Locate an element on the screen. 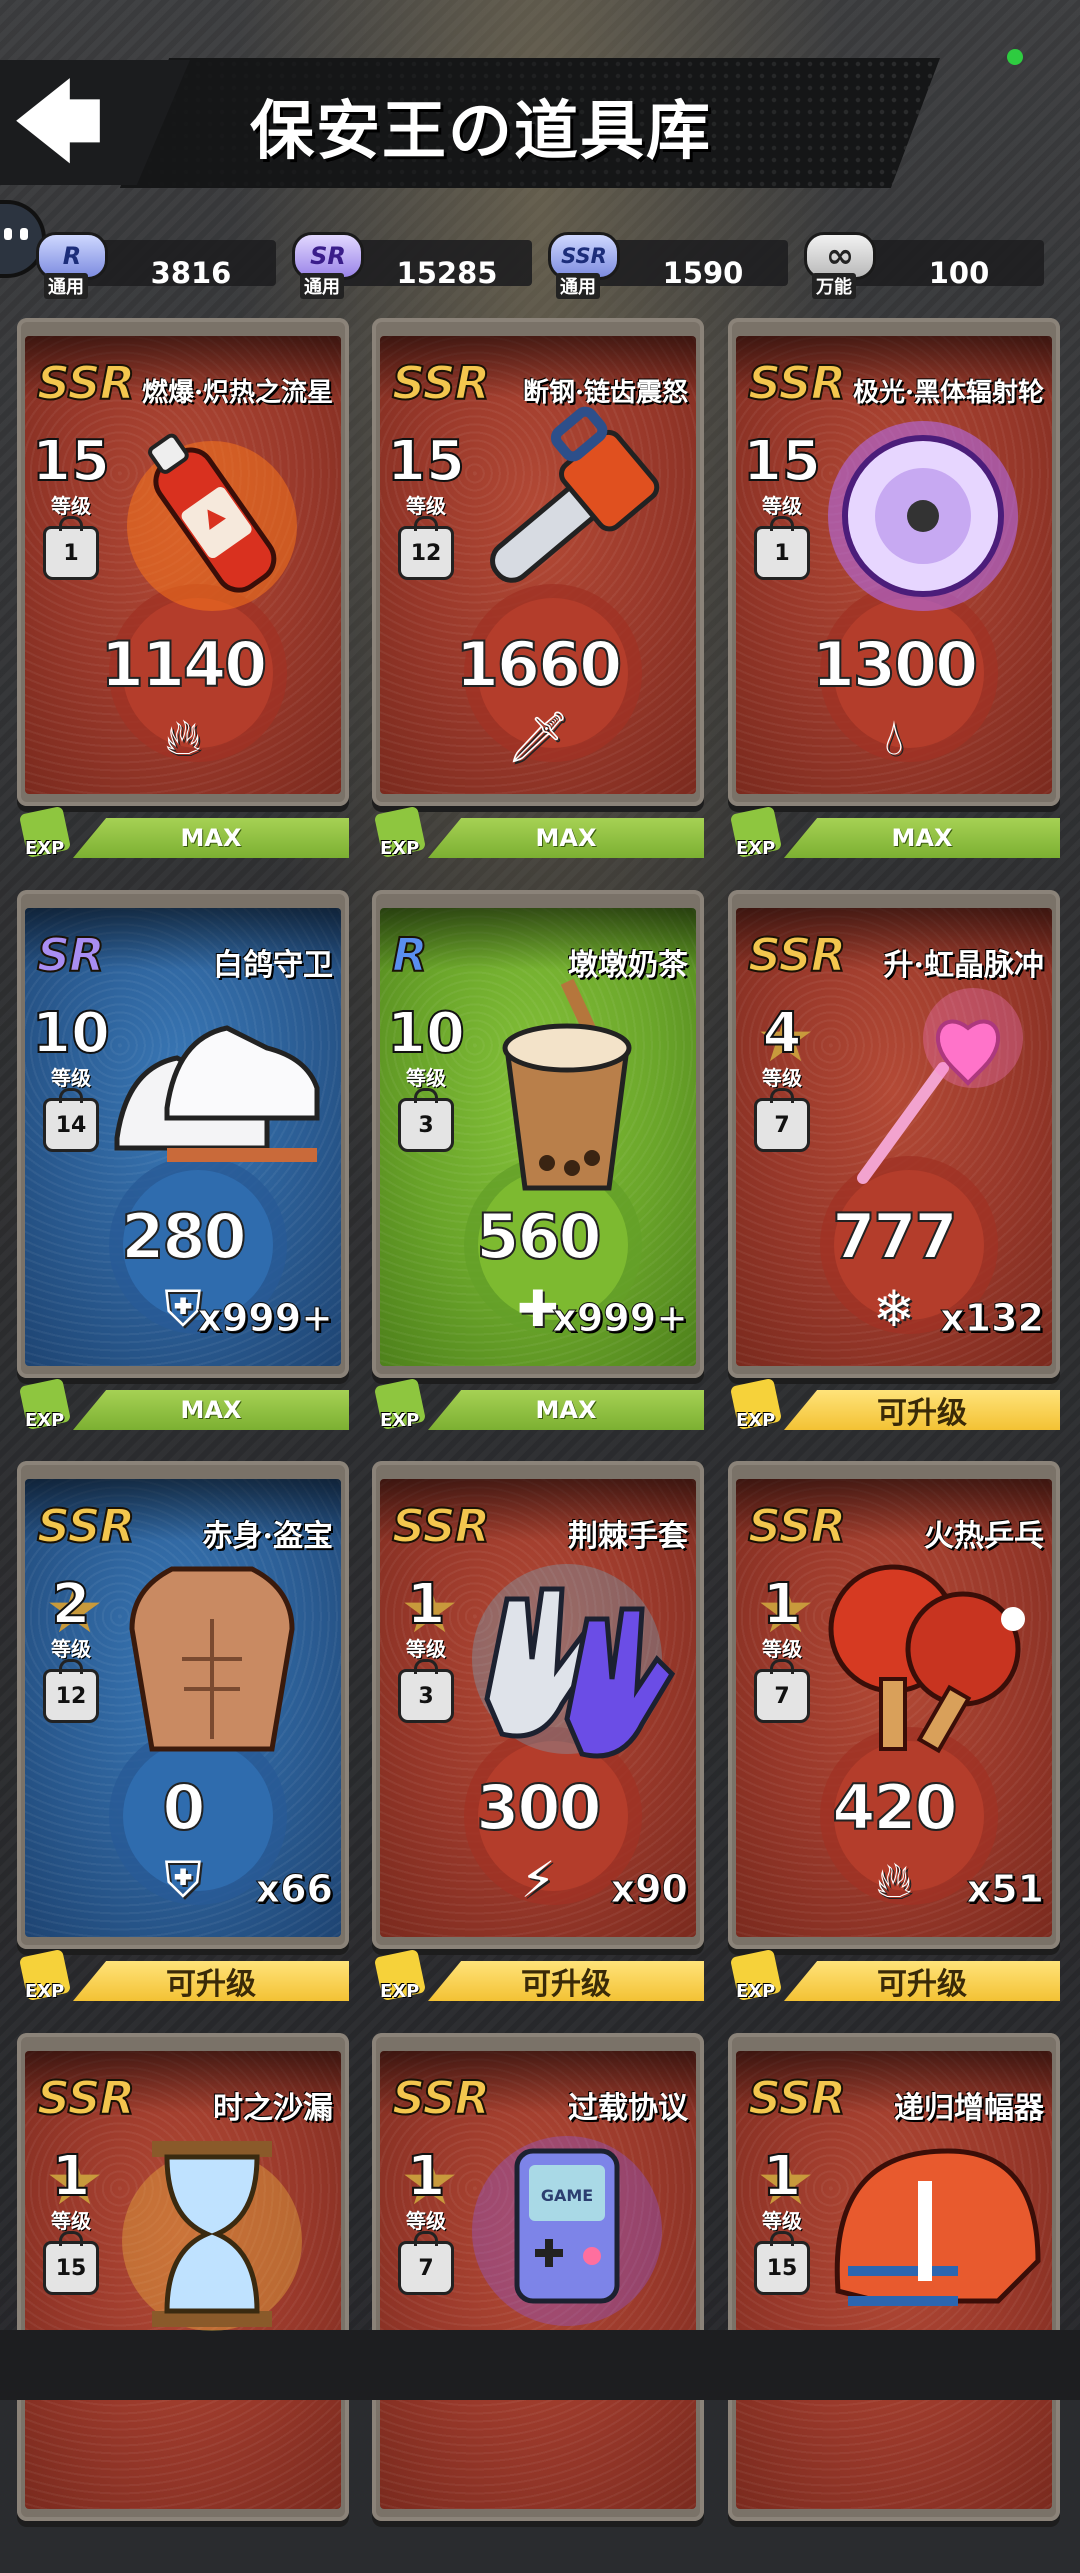 Image resolution: width=1080 pixels, height=2573 pixels. item-name: 火热乒乓 is located at coordinates (984, 1536).